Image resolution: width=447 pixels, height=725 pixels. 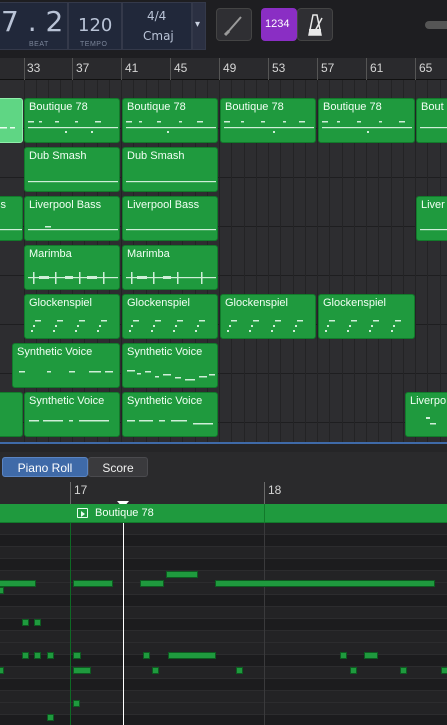 I want to click on playhead, so click(x=123, y=624).